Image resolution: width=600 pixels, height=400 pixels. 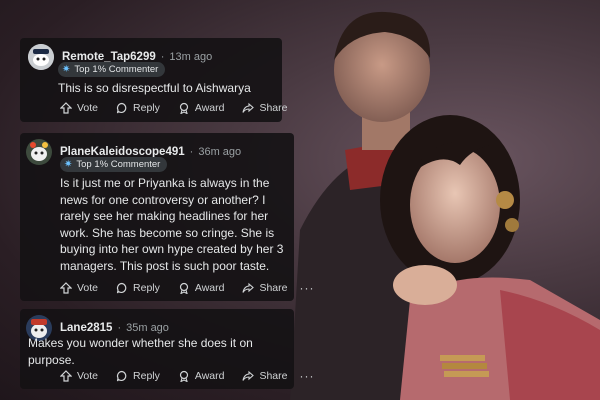 I want to click on timestamp: 36m ago, so click(x=220, y=152).